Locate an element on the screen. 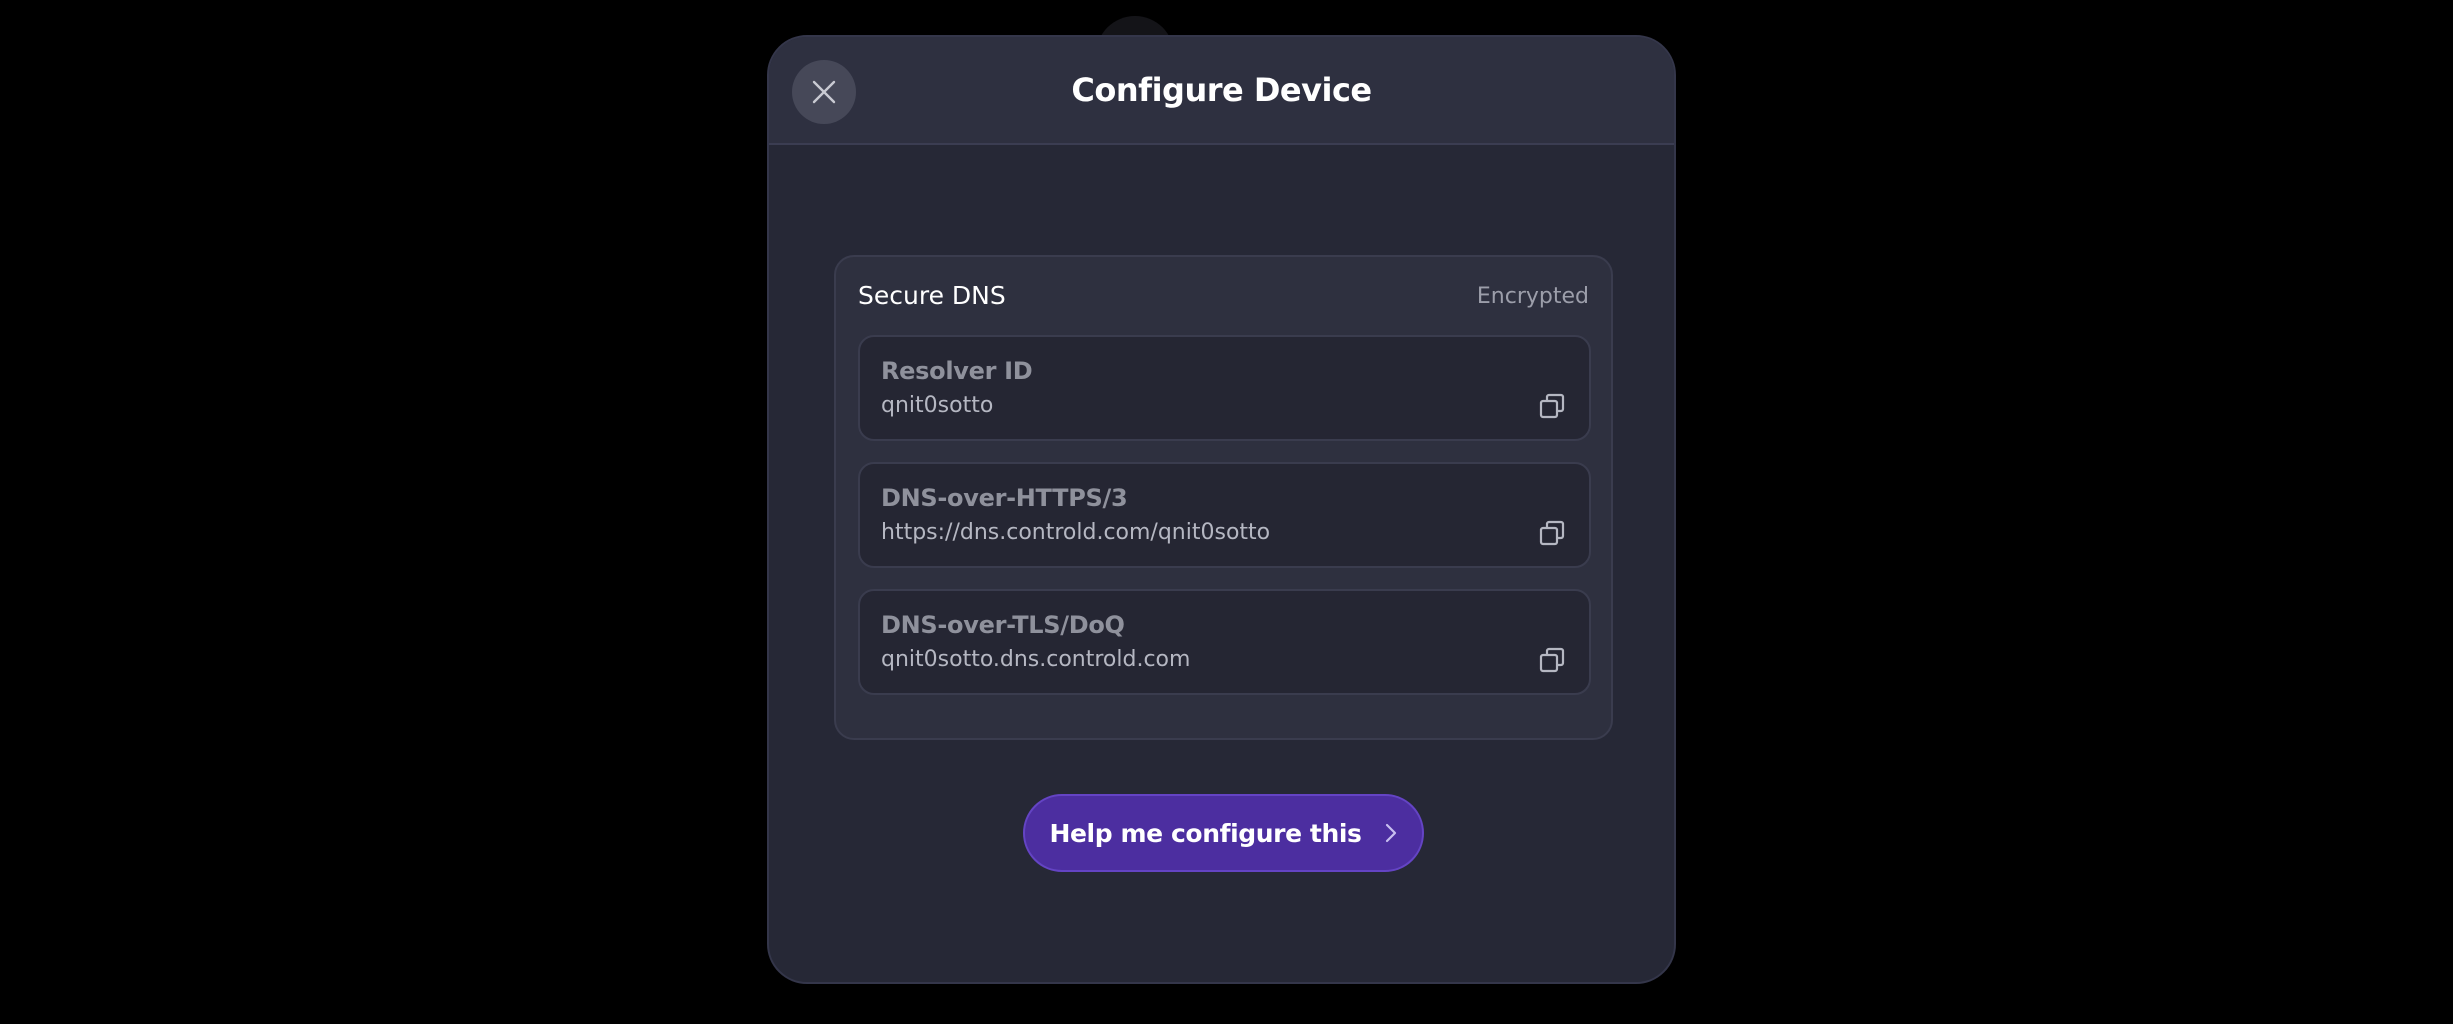 Image resolution: width=2453 pixels, height=1024 pixels. field-value: qnit0sotto.dns.controld.com is located at coordinates (1036, 659).